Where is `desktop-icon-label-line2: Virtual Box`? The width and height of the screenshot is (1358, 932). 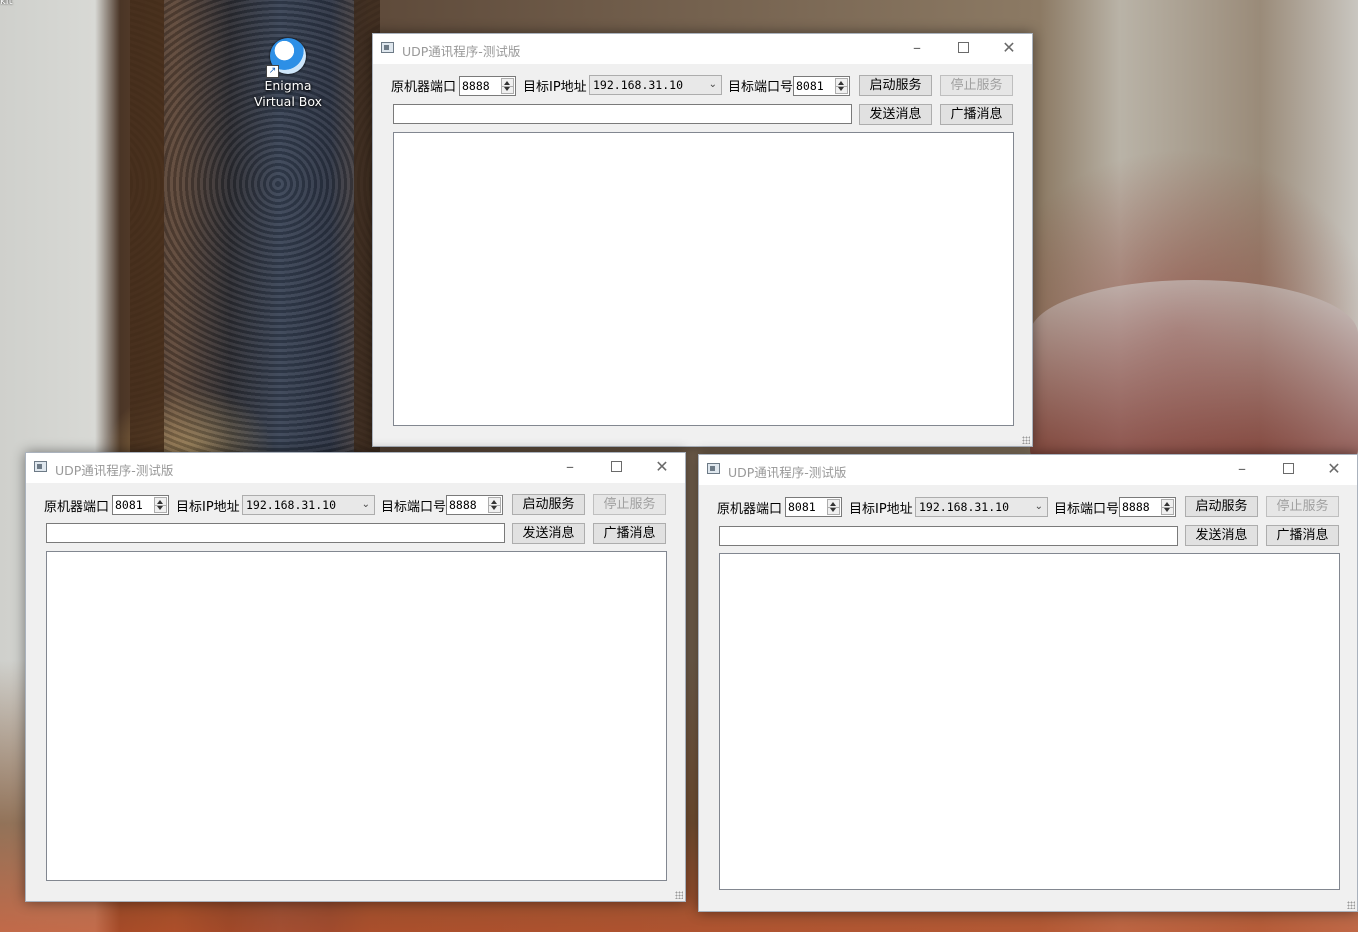
desktop-icon-label-line2: Virtual Box is located at coordinates (288, 101).